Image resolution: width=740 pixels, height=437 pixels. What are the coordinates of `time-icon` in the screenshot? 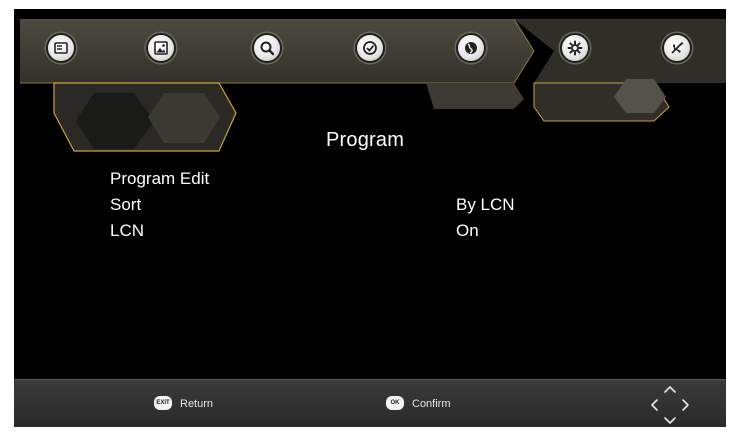 It's located at (370, 48).